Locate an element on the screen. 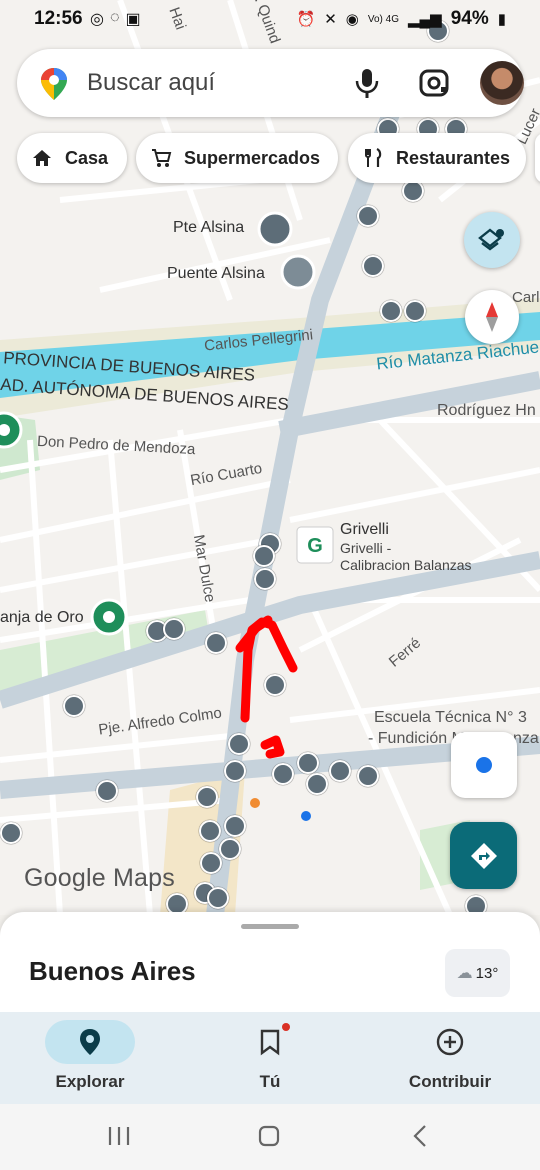 The height and width of the screenshot is (1170, 540). chip-supermarkets: Supermercados is located at coordinates (237, 158).